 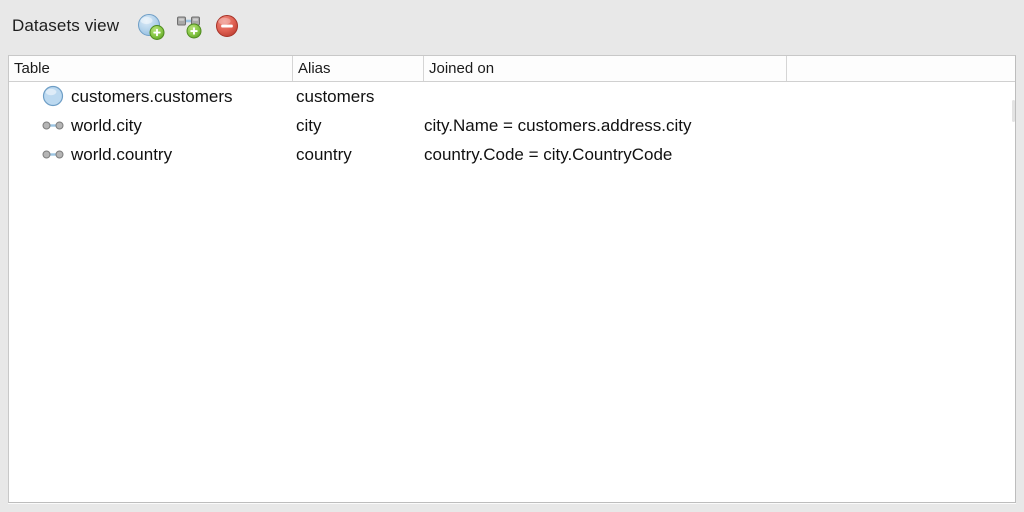 I want to click on scrollbar-thumb, so click(x=1013, y=111).